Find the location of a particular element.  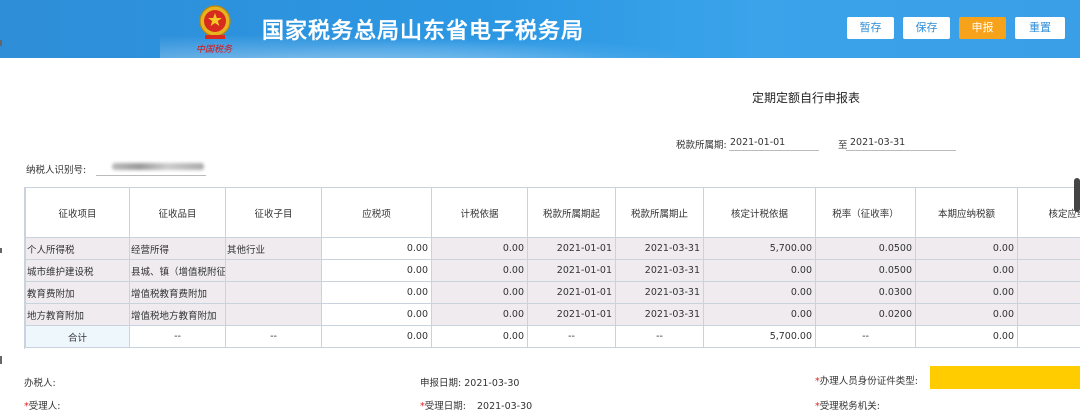

table-cell: 地方教育附加 is located at coordinates (77, 314).